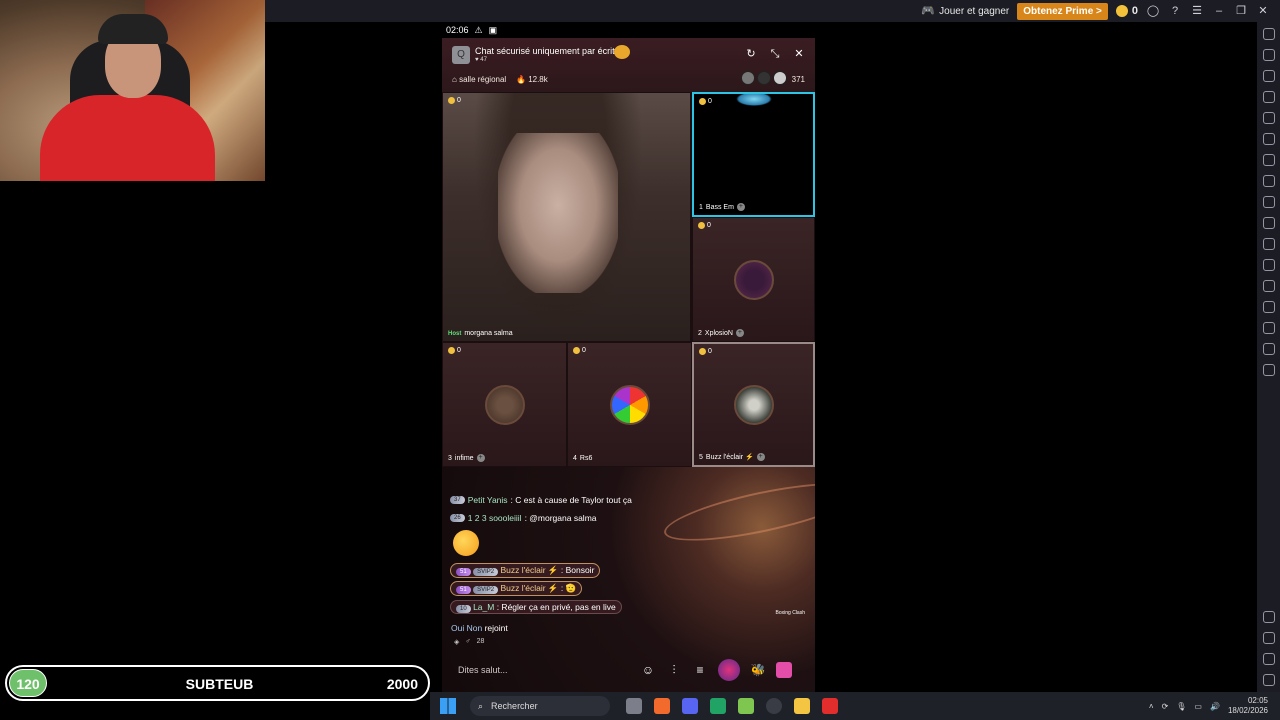 Image resolution: width=1280 pixels, height=720 pixels. Describe the element at coordinates (690, 706) in the screenshot. I see `discord-icon` at that location.